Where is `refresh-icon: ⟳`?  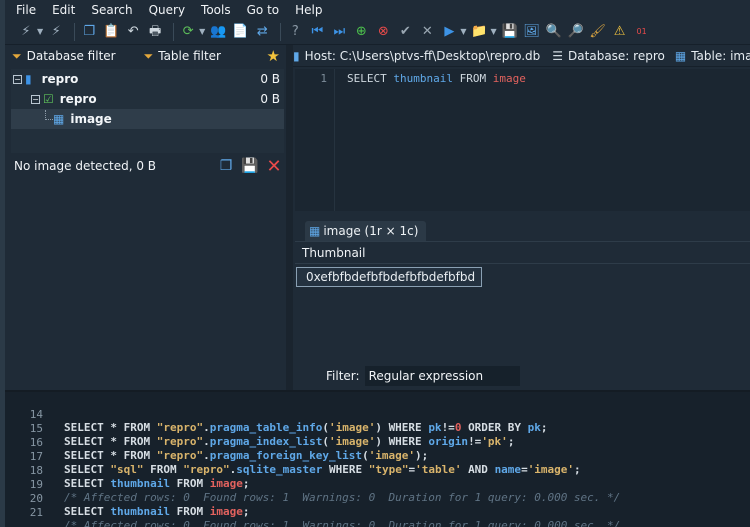
refresh-icon: ⟳ is located at coordinates (188, 32).